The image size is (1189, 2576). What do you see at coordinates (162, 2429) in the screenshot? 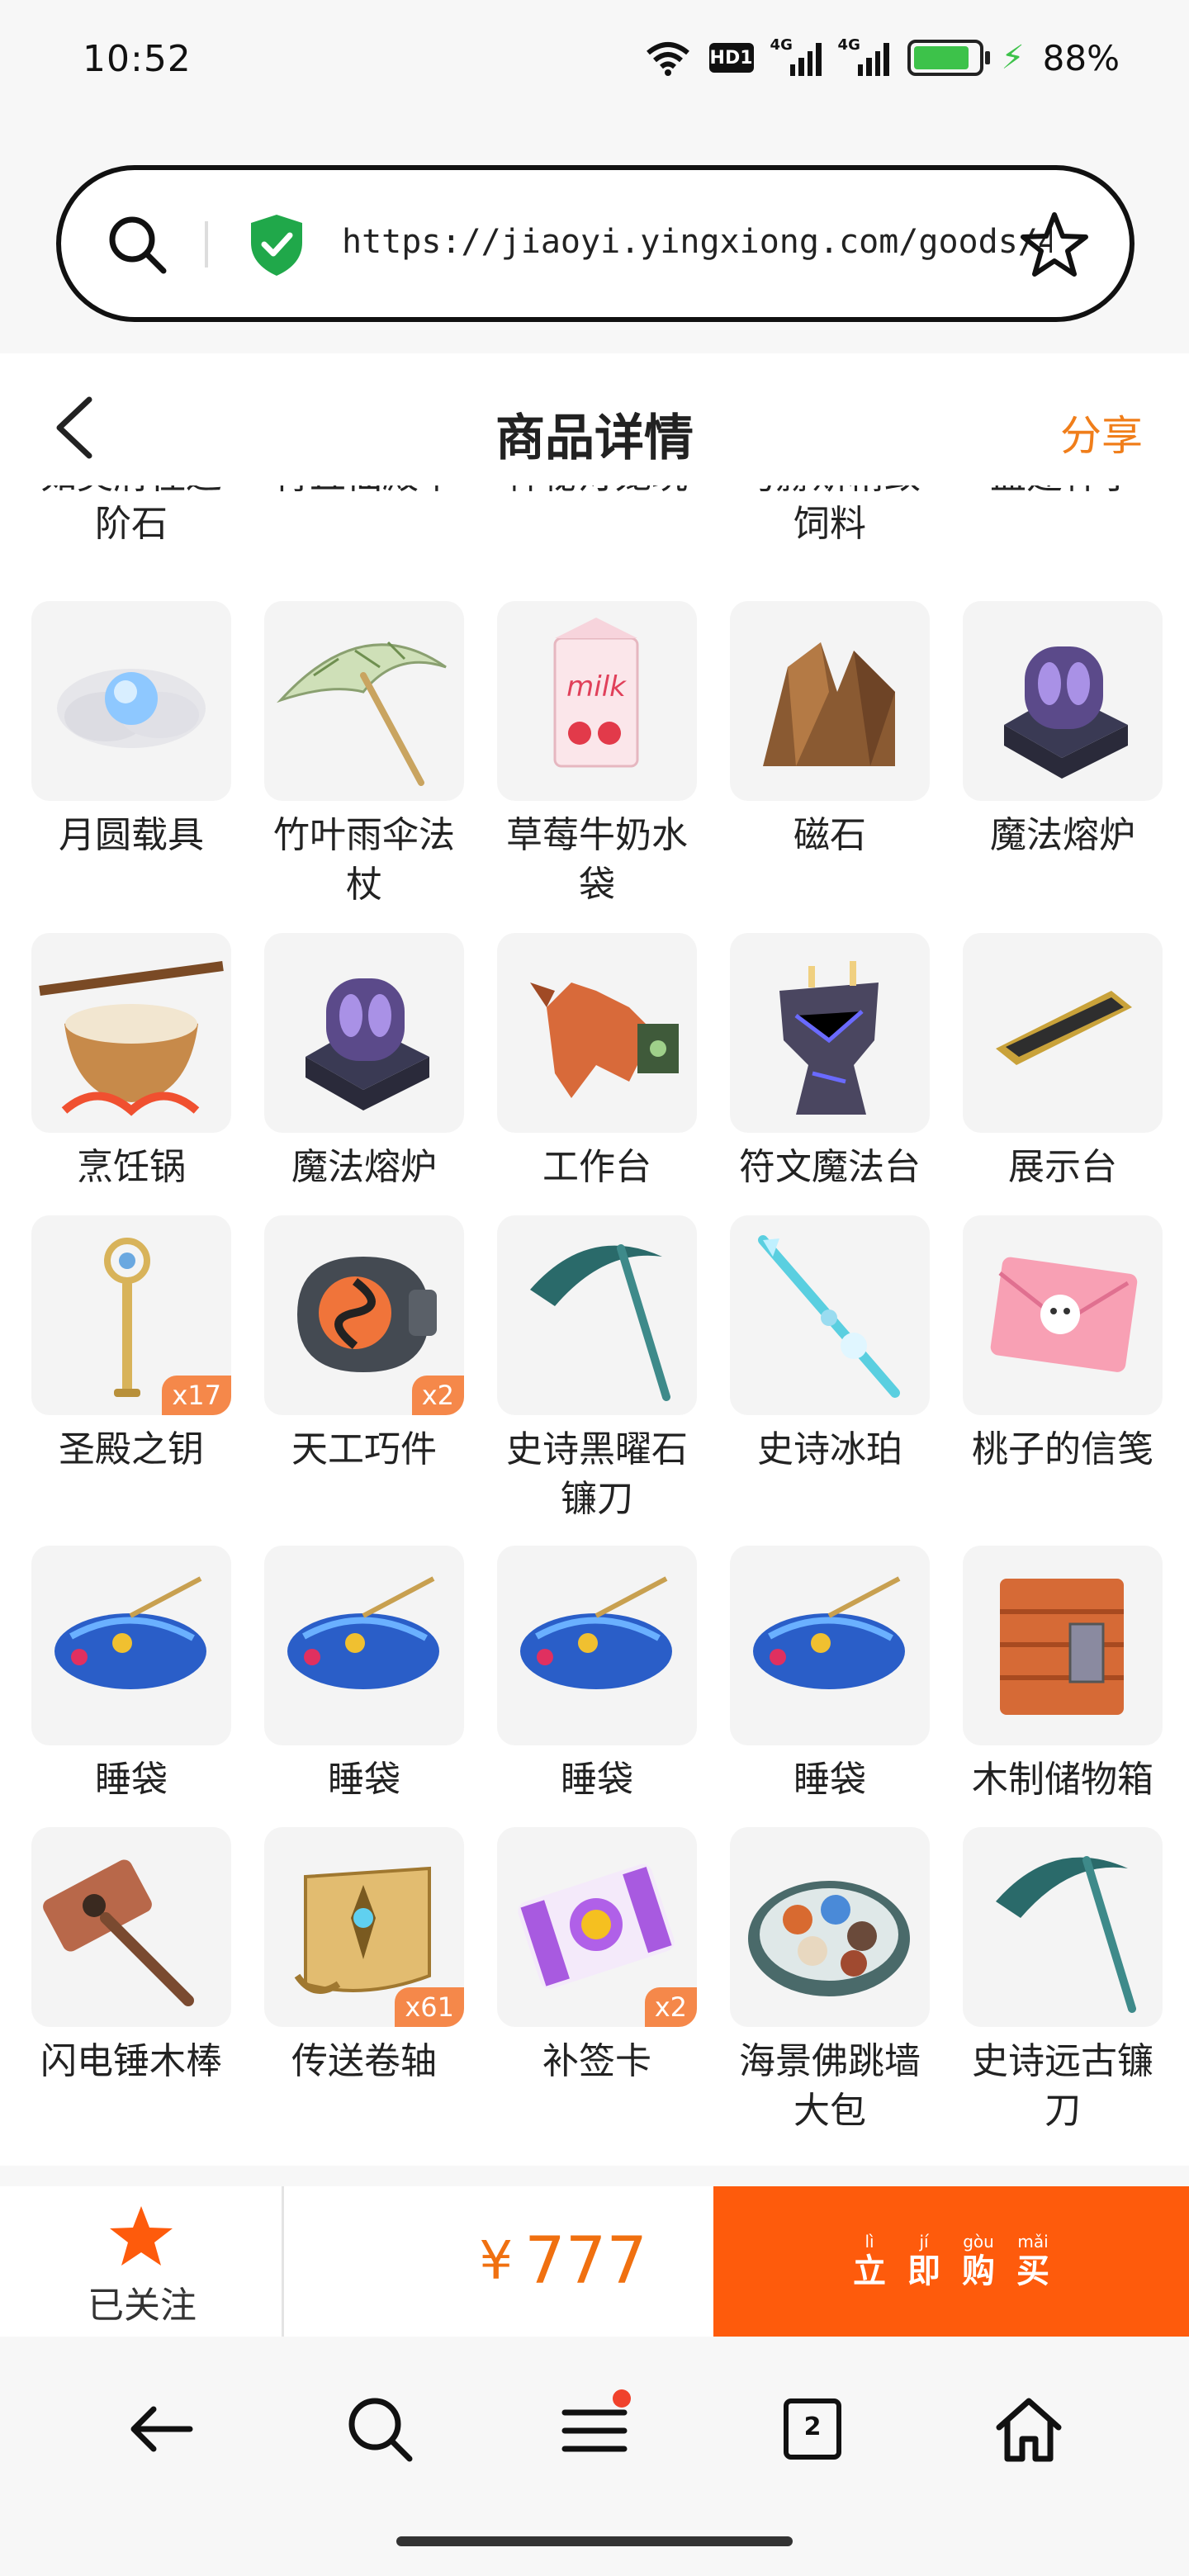
I see `back-arrow-icon` at bounding box center [162, 2429].